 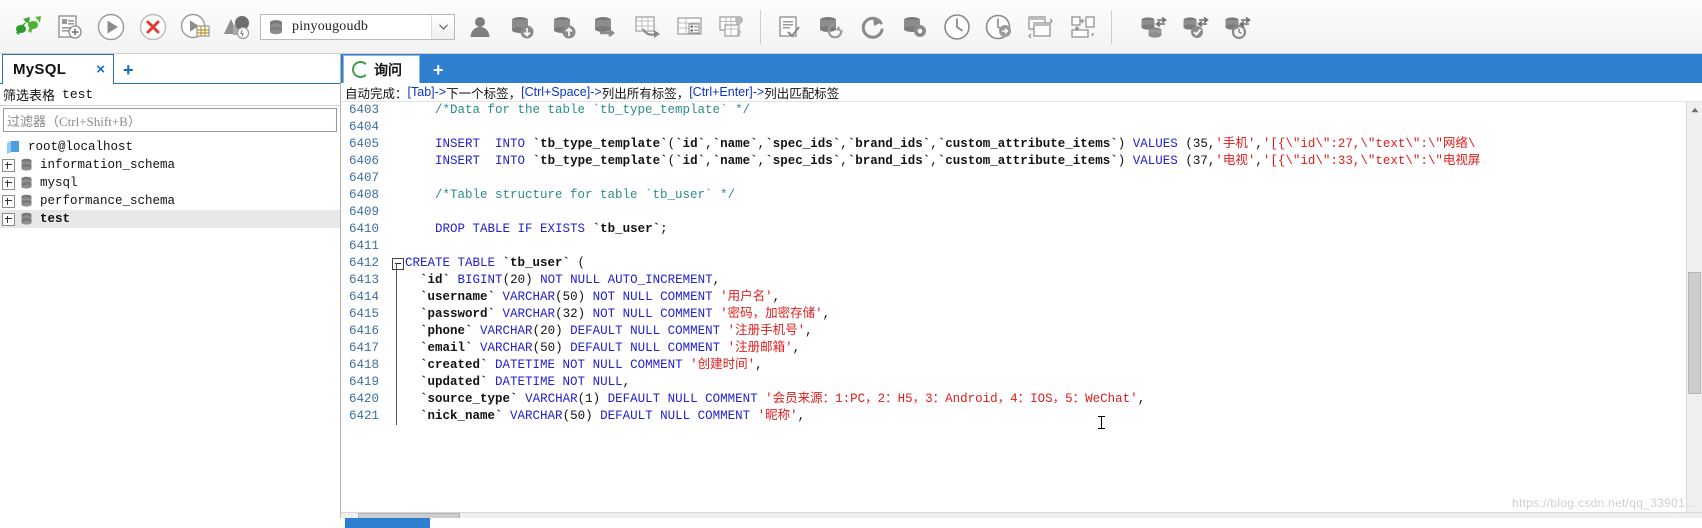 What do you see at coordinates (1041, 27) in the screenshot?
I see `window-tile-button` at bounding box center [1041, 27].